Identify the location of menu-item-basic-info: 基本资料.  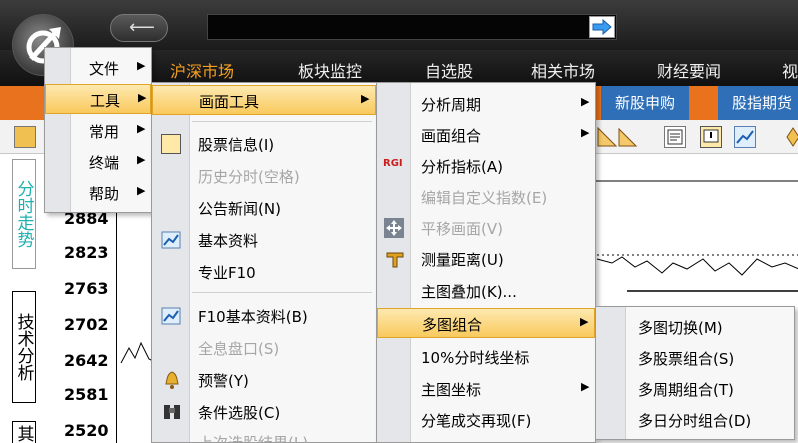
(264, 240).